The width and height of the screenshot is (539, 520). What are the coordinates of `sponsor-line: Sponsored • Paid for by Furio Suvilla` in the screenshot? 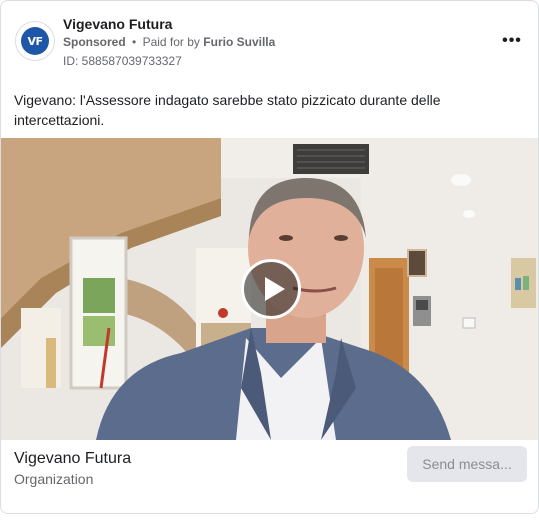 It's located at (169, 42).